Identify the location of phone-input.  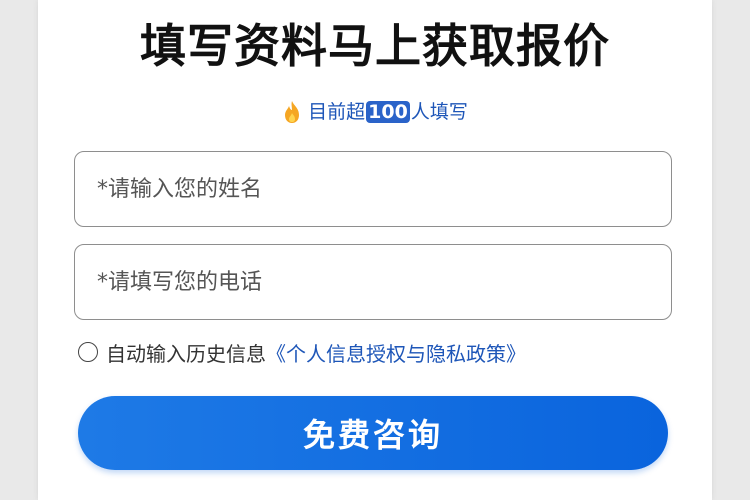
(373, 282).